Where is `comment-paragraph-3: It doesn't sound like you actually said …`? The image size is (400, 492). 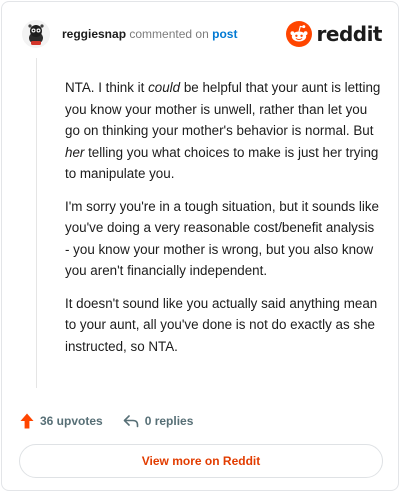
comment-paragraph-3: It doesn't sound like you actually said … is located at coordinates (221, 324).